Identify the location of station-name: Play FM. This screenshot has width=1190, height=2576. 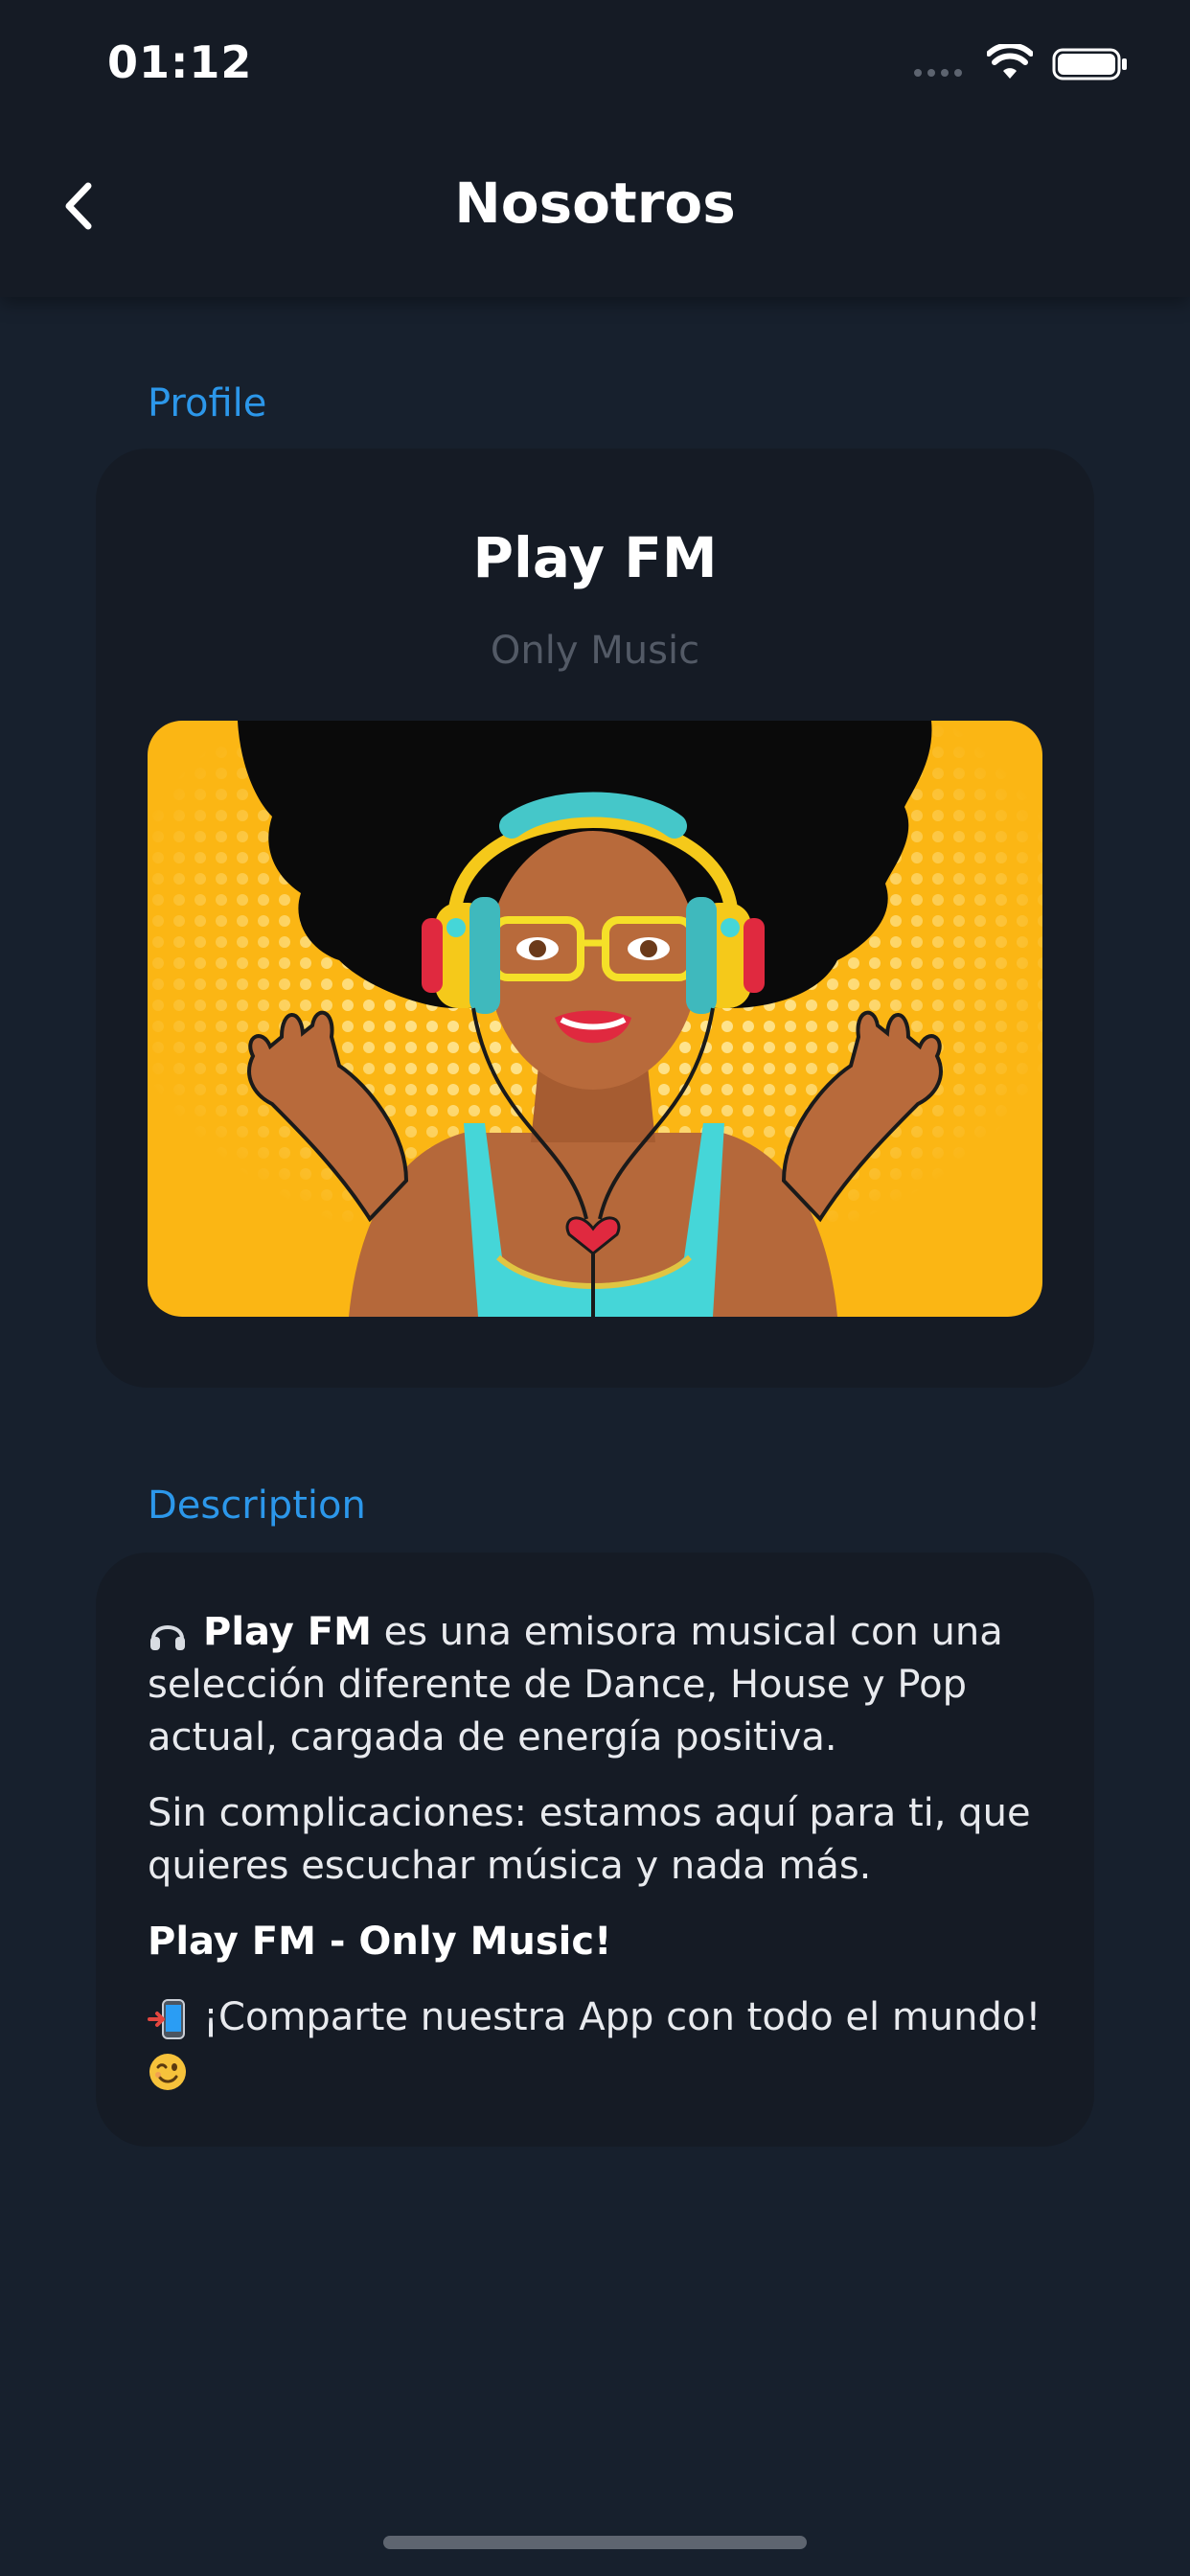
(595, 557).